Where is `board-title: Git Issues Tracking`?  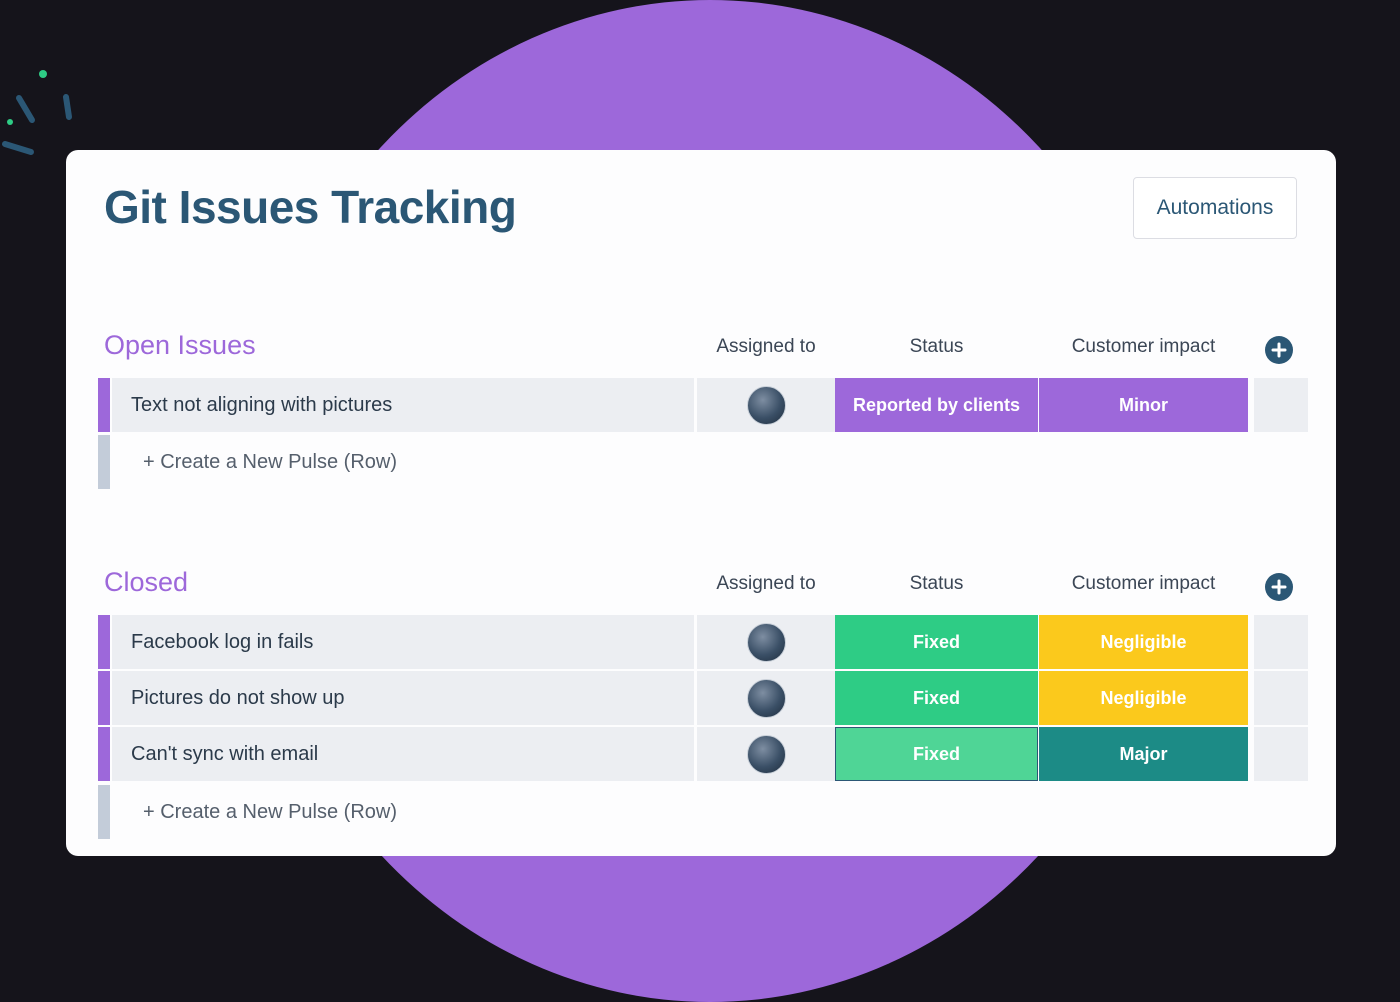
board-title: Git Issues Tracking is located at coordinates (310, 207).